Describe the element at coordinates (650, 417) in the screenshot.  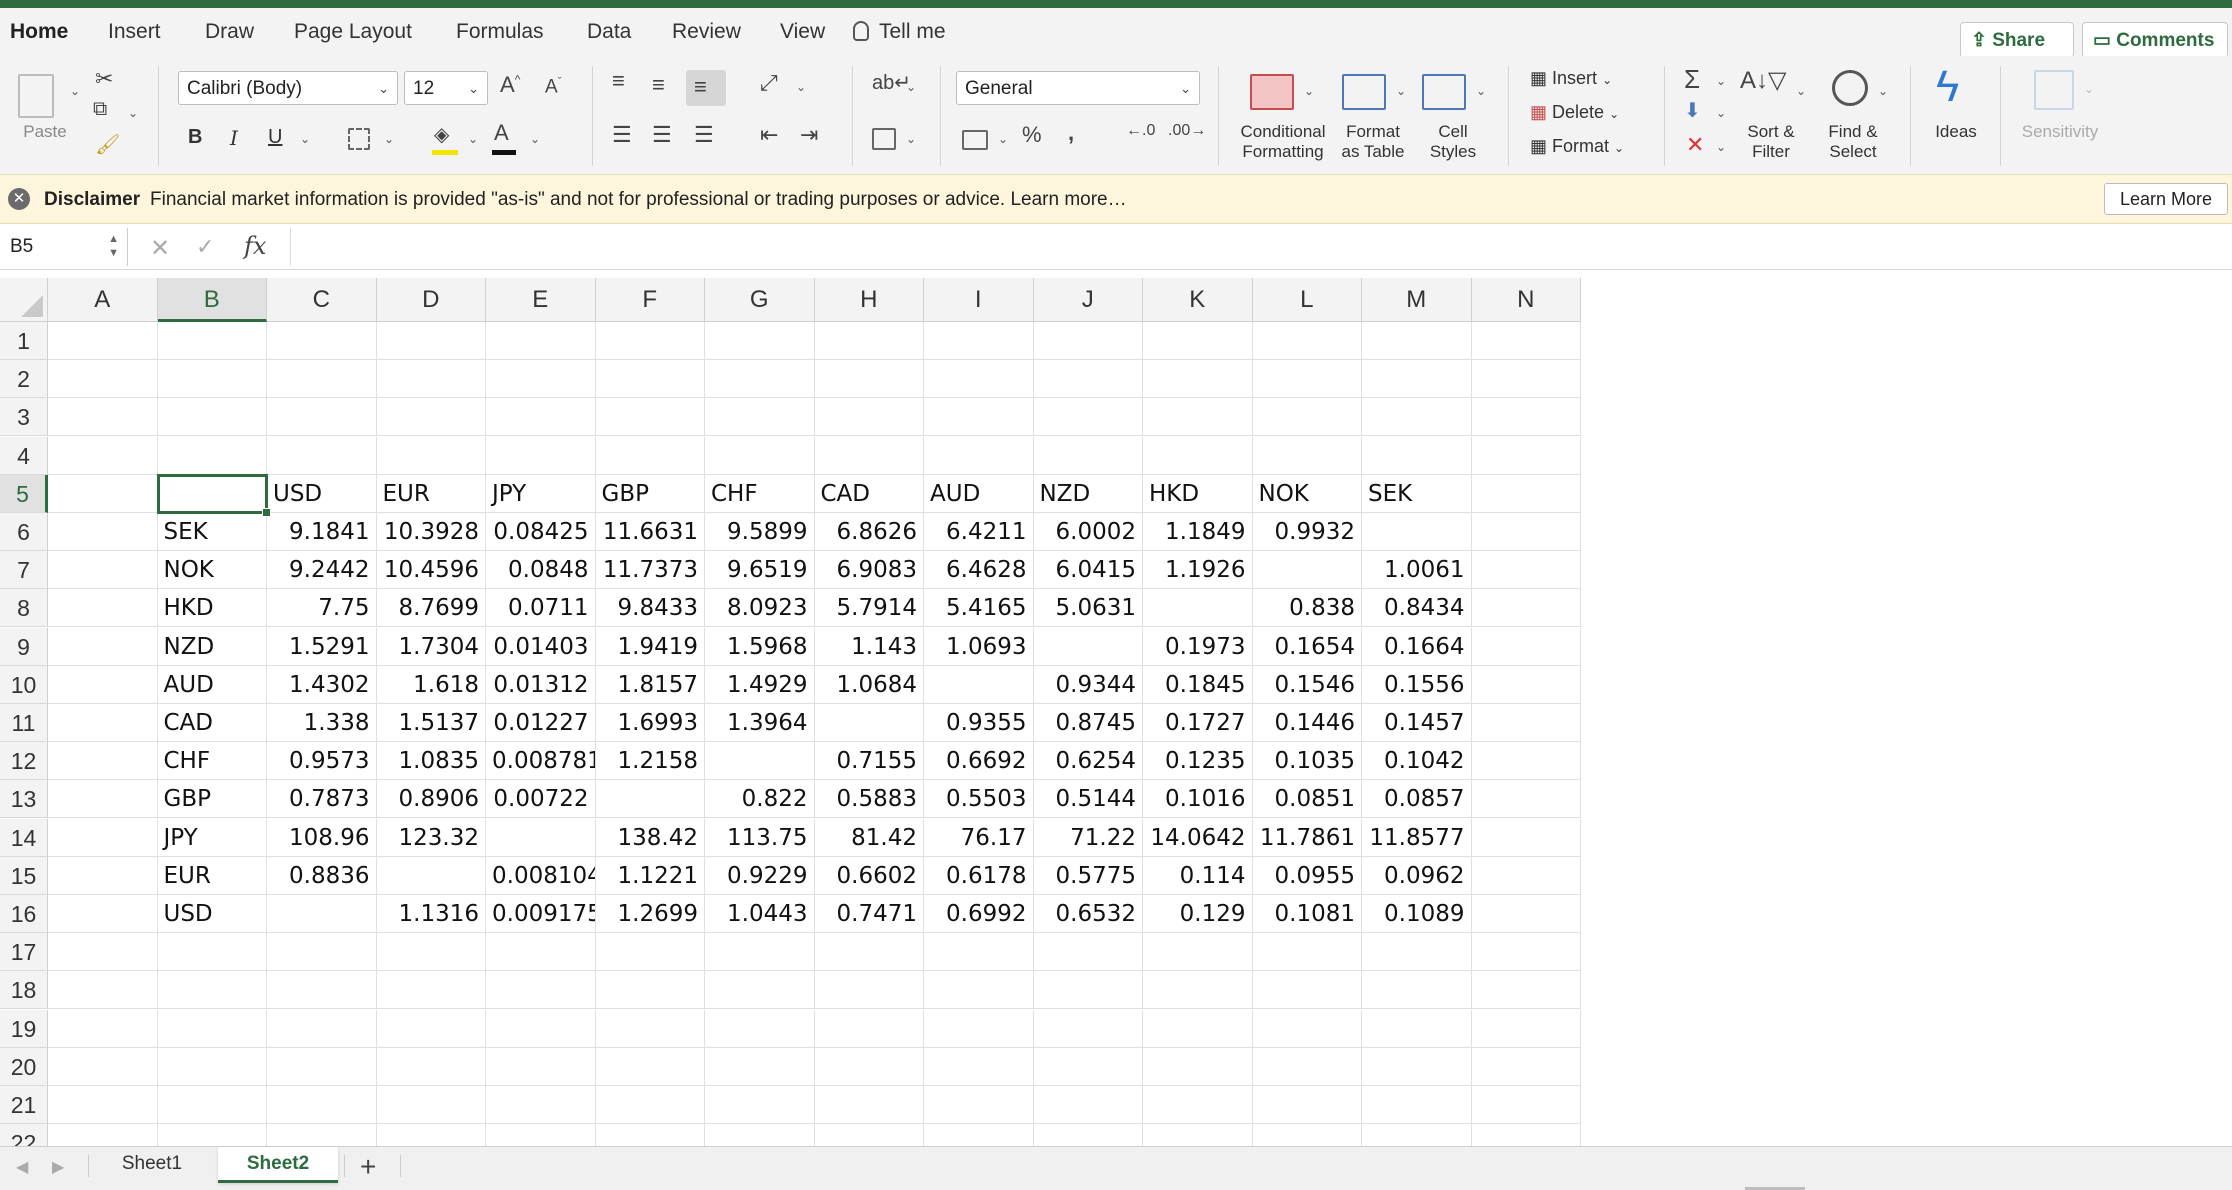
I see `cell-f3` at that location.